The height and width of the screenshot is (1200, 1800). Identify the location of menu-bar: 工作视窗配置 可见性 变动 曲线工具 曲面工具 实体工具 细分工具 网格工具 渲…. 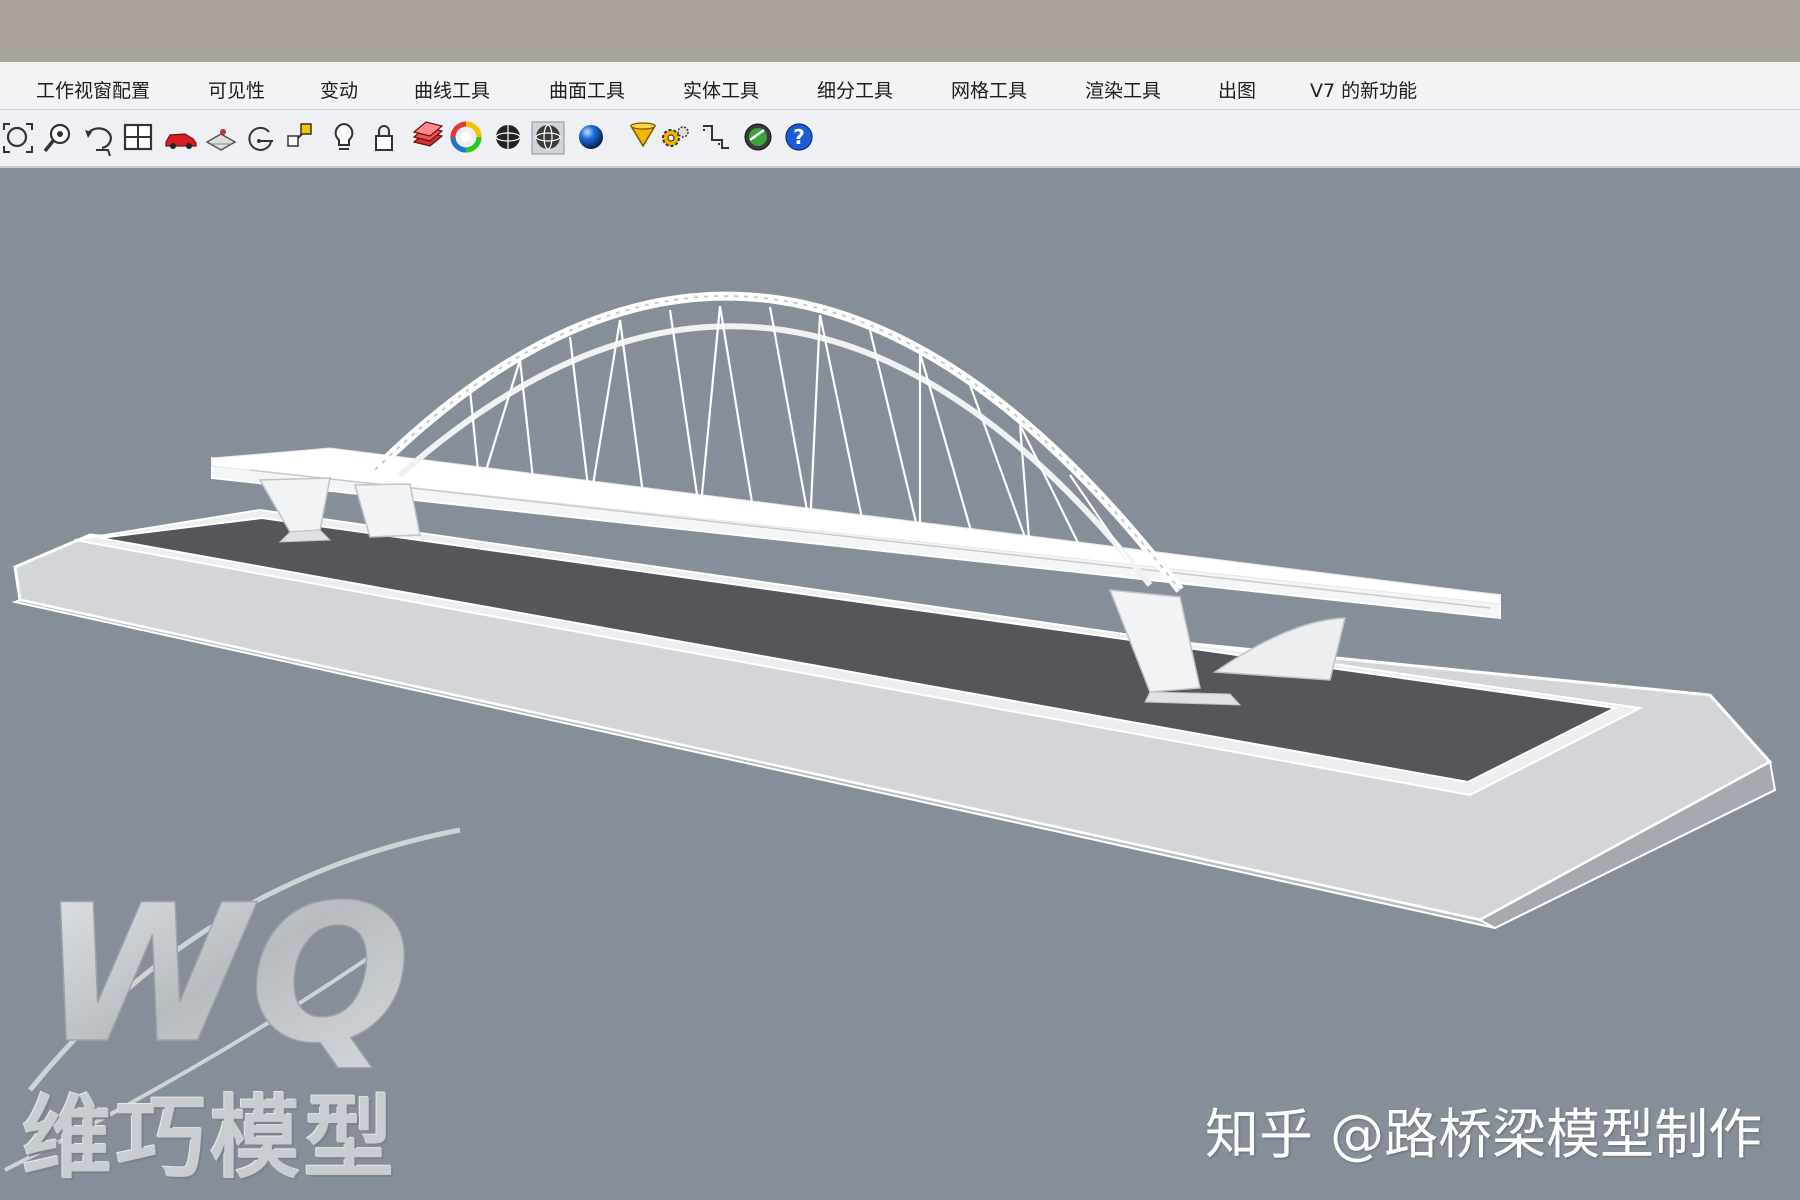
(900, 86).